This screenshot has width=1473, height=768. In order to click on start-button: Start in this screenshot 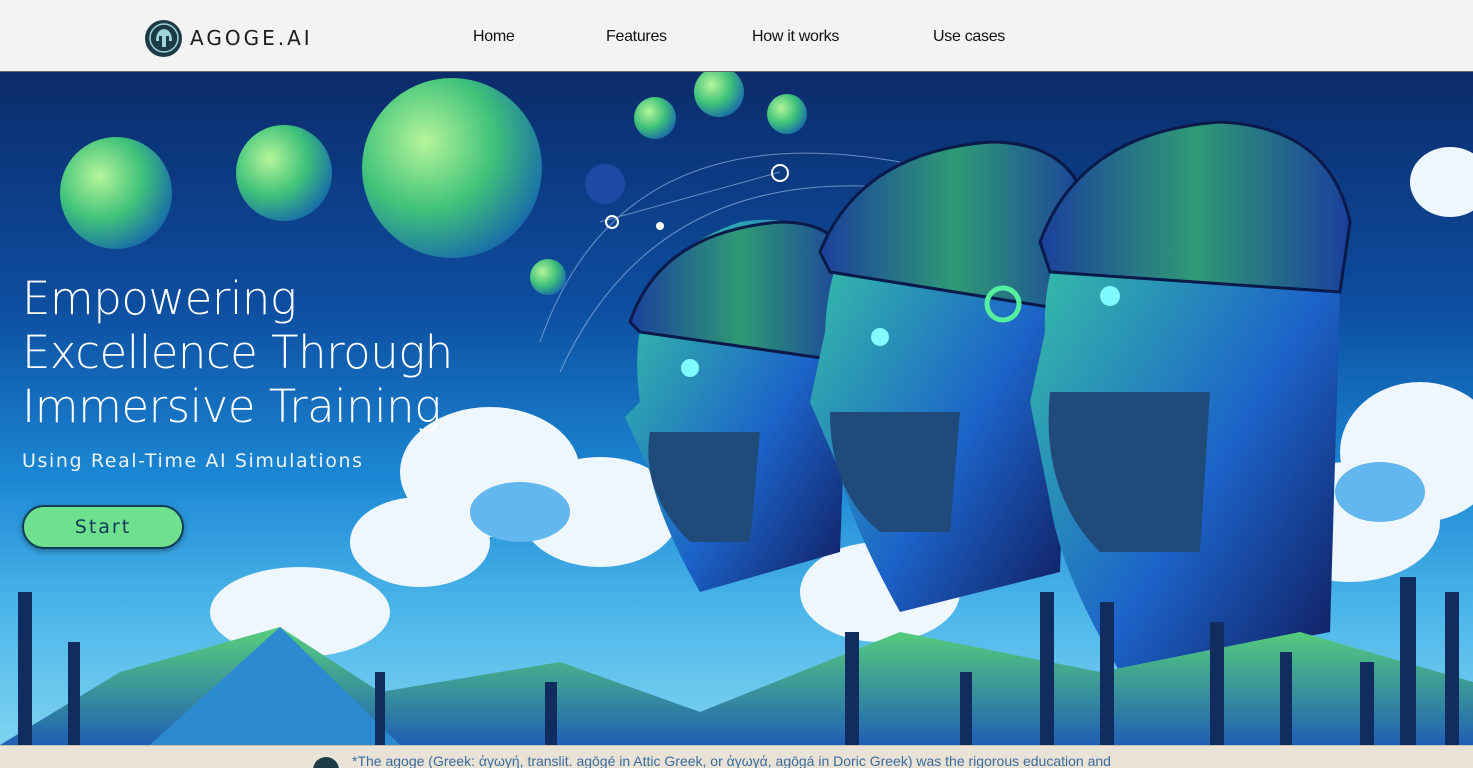, I will do `click(103, 527)`.